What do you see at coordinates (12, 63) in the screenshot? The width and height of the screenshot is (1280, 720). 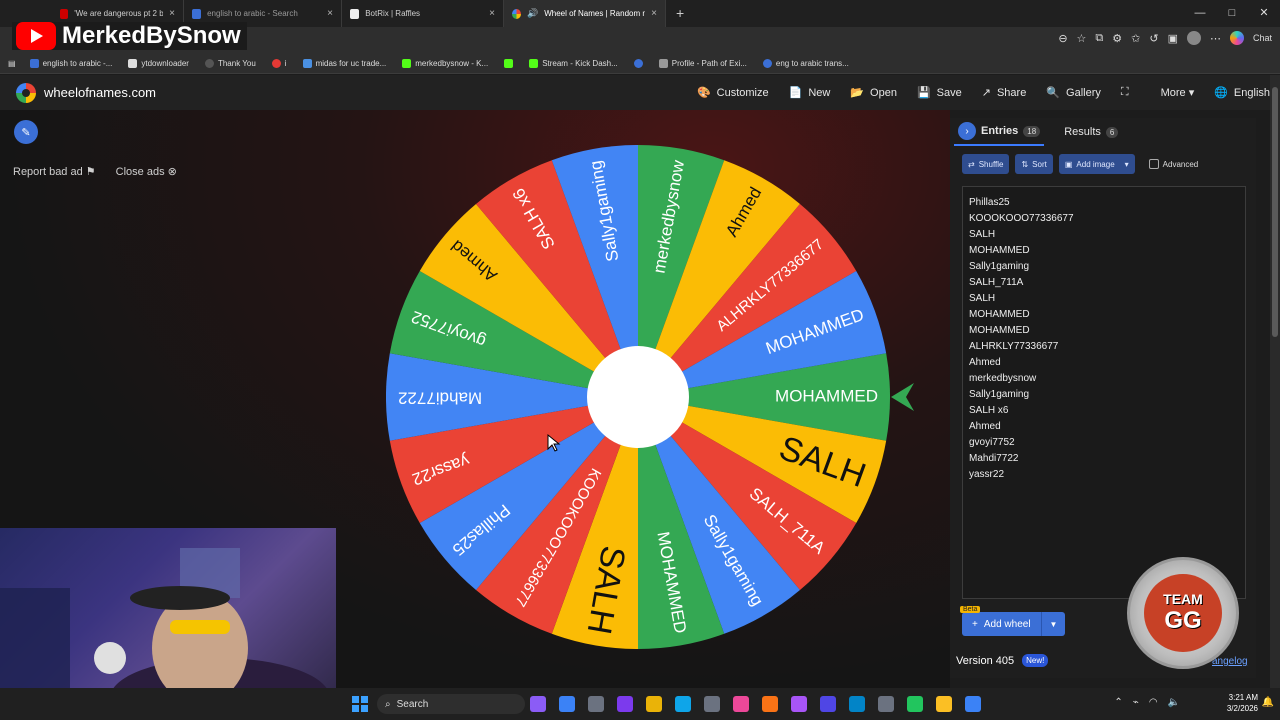 I see `collections-icon: ▤` at bounding box center [12, 63].